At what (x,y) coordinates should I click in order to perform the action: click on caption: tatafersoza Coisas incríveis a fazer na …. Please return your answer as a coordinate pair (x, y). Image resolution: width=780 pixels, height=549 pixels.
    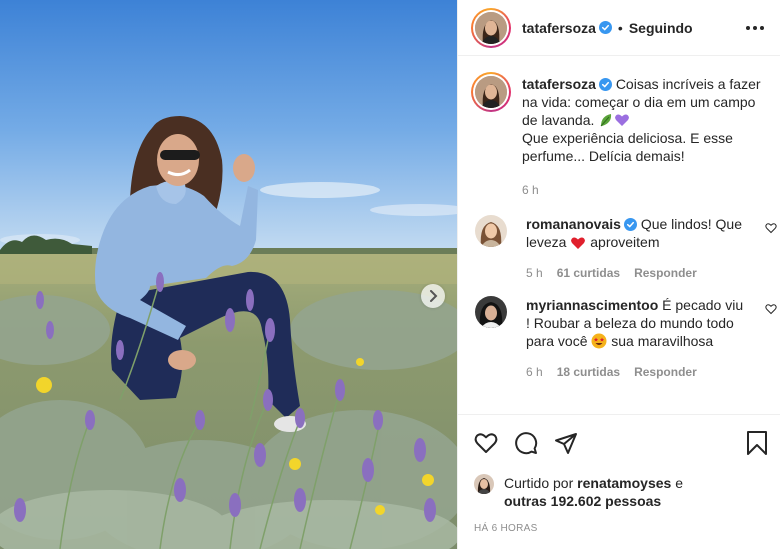
    Looking at the image, I should click on (617, 135).